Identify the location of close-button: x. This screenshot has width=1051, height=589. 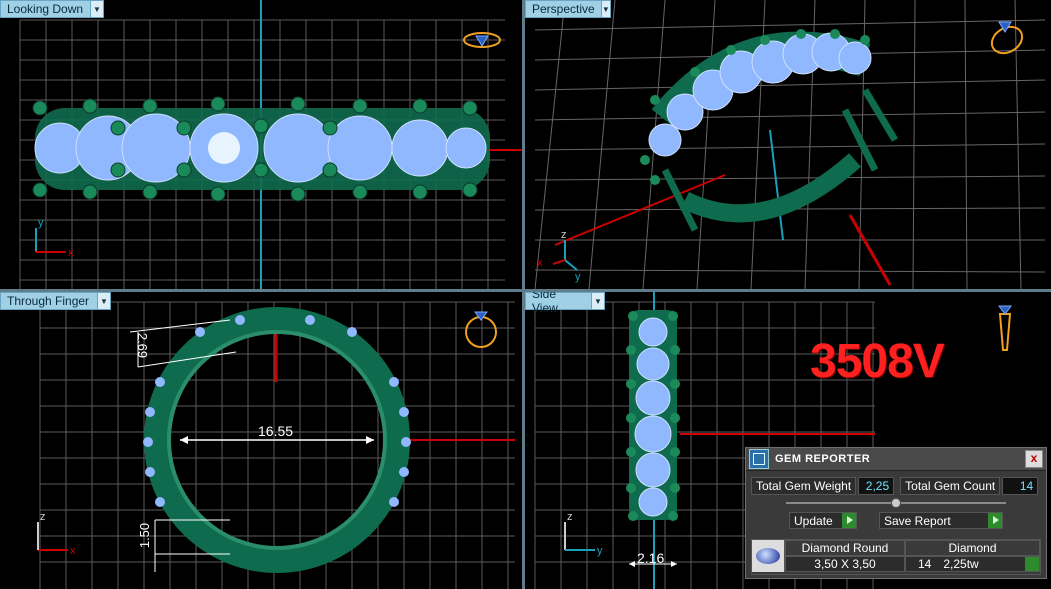
(1034, 459).